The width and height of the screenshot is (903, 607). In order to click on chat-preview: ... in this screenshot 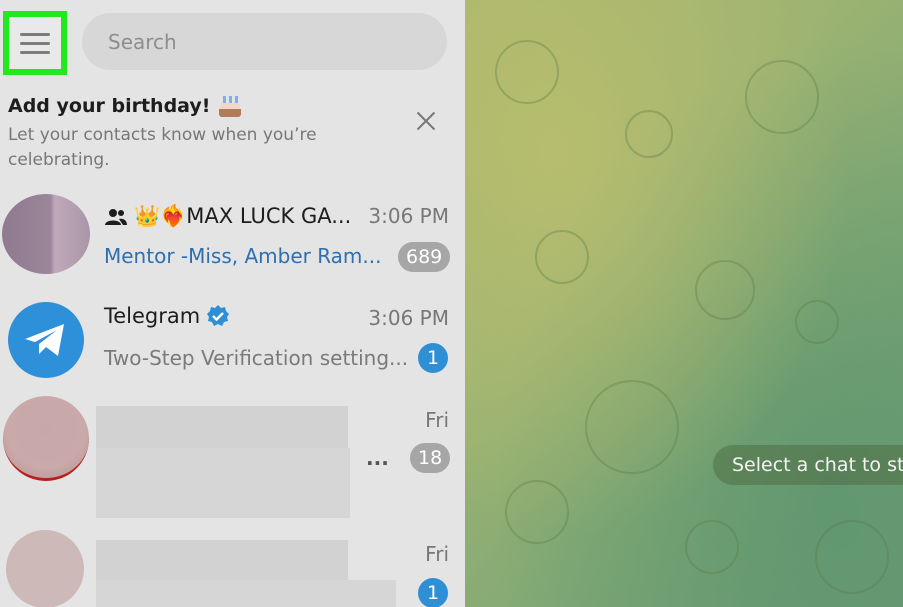, I will do `click(377, 458)`.